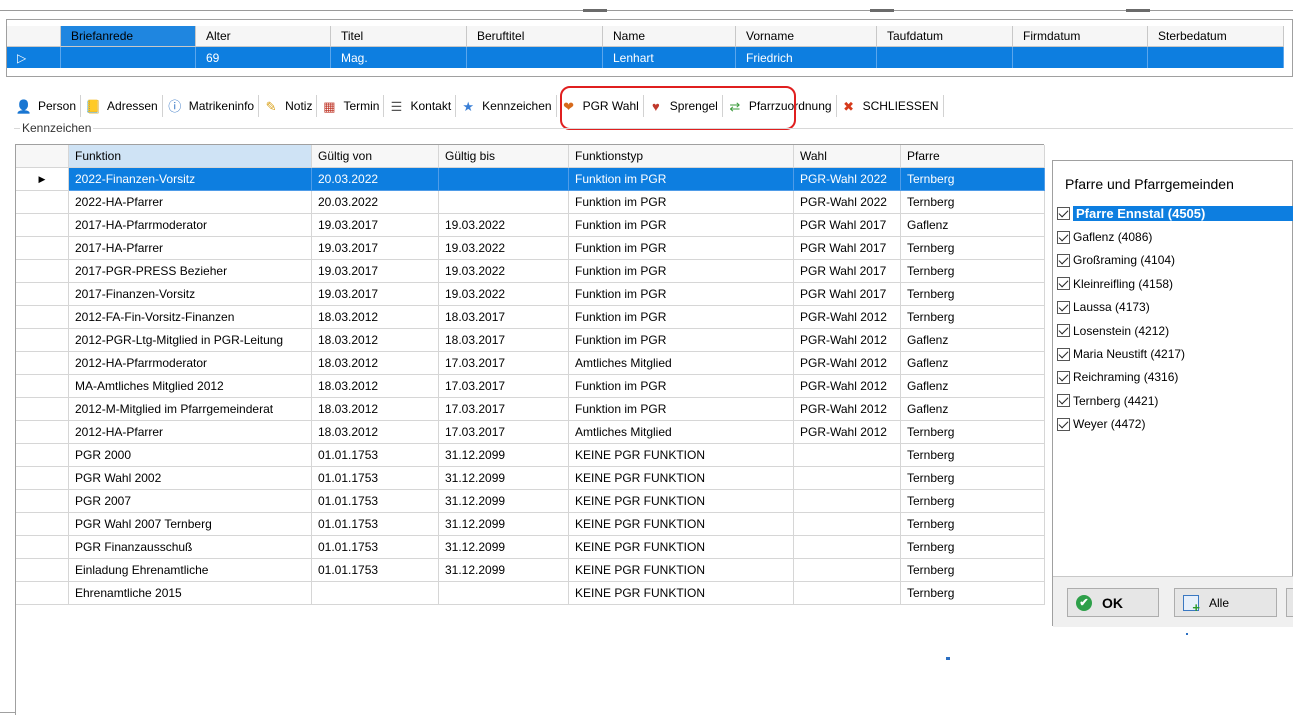 The height and width of the screenshot is (715, 1293). I want to click on column-header-sterbedatum: Sterbedatum, so click(1216, 36).